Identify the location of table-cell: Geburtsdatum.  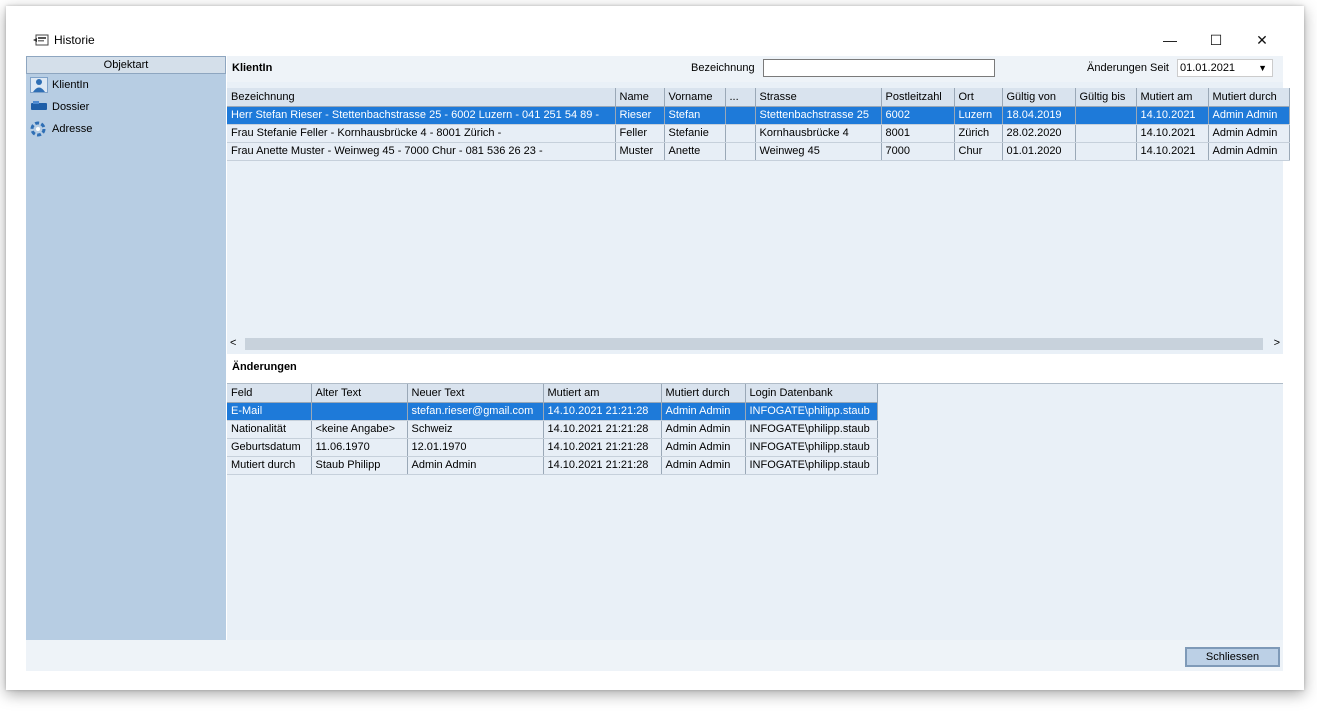
(269, 447).